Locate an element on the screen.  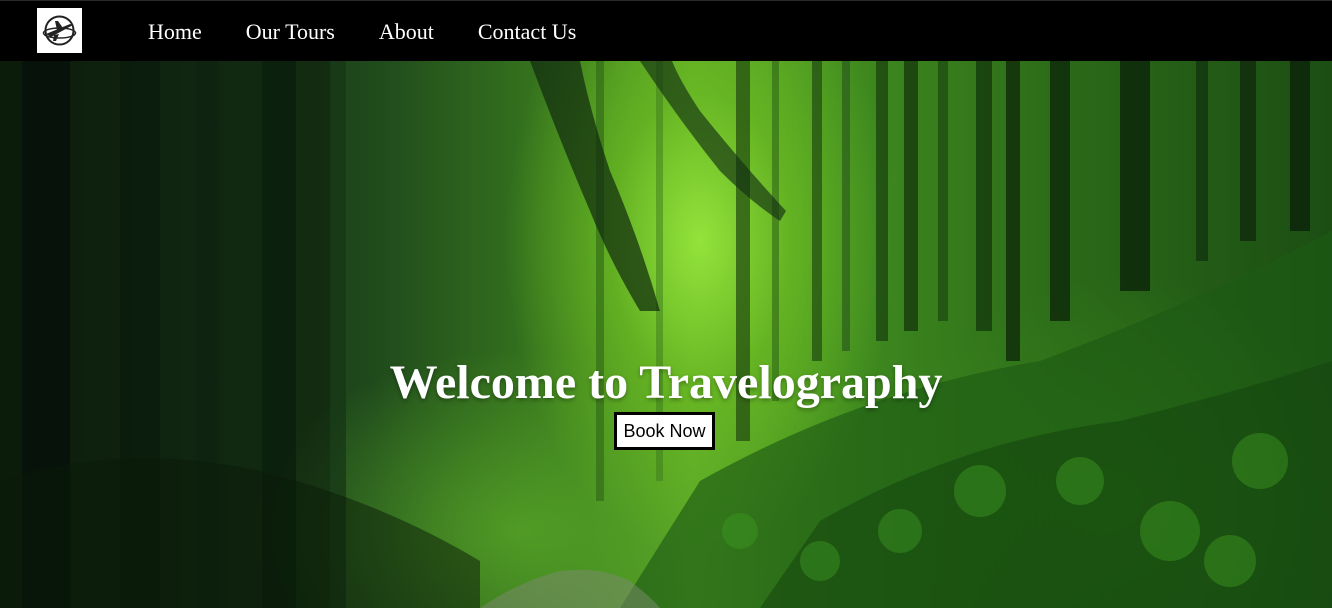
hero-title: Welcome to Travelography is located at coordinates (666, 382).